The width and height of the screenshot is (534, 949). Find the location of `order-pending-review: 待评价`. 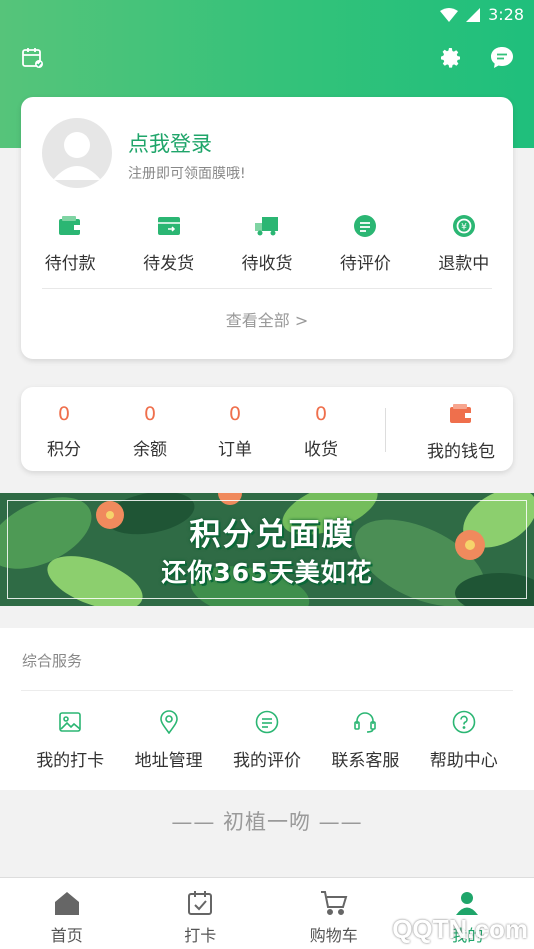

order-pending-review: 待评价 is located at coordinates (365, 243).